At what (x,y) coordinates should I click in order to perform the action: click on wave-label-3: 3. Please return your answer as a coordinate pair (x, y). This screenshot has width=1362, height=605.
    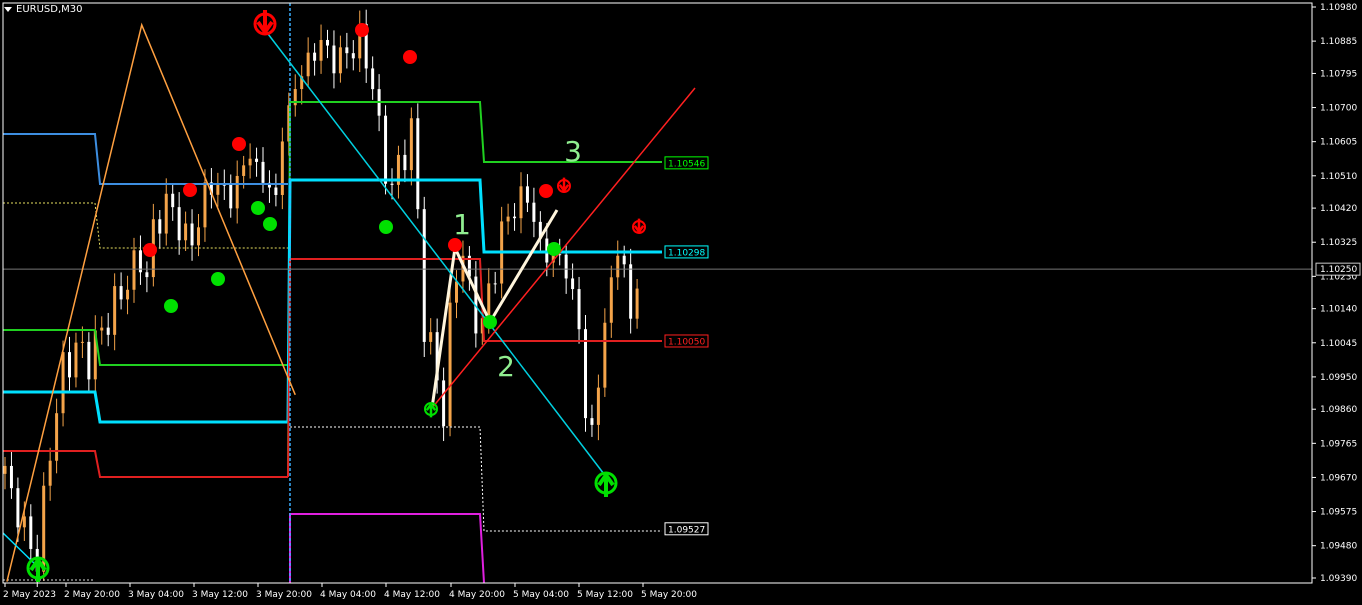
    Looking at the image, I should click on (573, 151).